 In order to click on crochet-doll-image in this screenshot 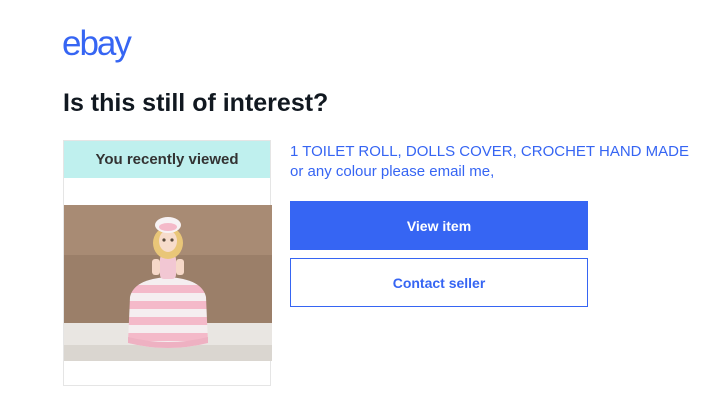, I will do `click(168, 283)`.